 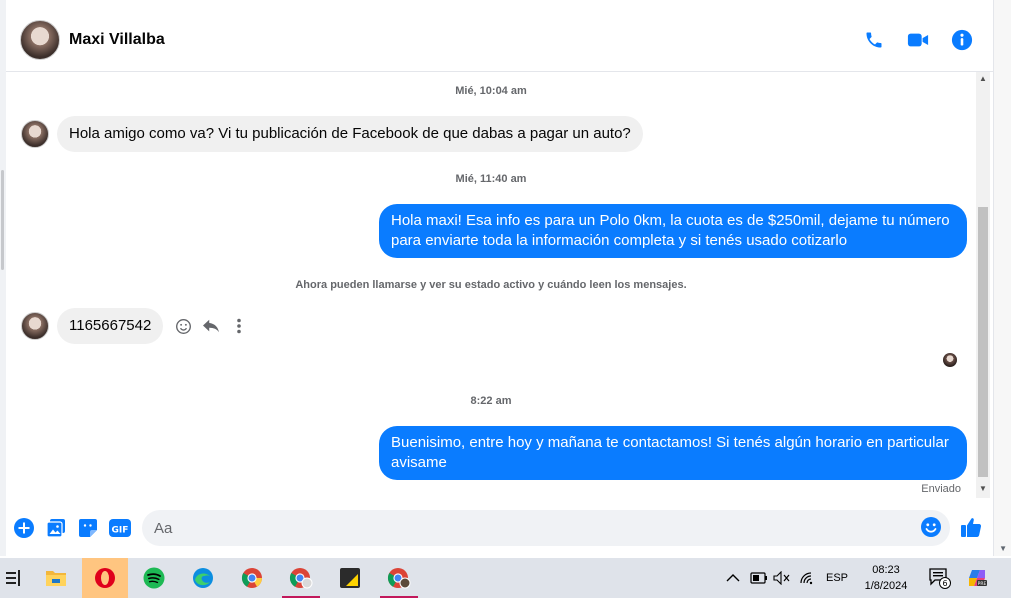 What do you see at coordinates (239, 326) in the screenshot?
I see `more-options-icon` at bounding box center [239, 326].